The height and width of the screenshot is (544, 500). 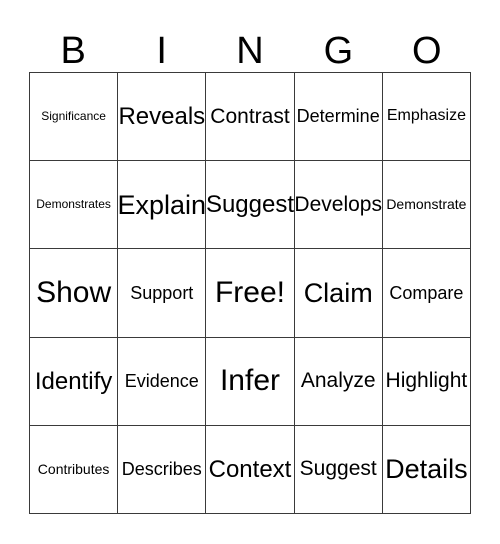 What do you see at coordinates (427, 51) in the screenshot?
I see `bingo-header-letter-o: O` at bounding box center [427, 51].